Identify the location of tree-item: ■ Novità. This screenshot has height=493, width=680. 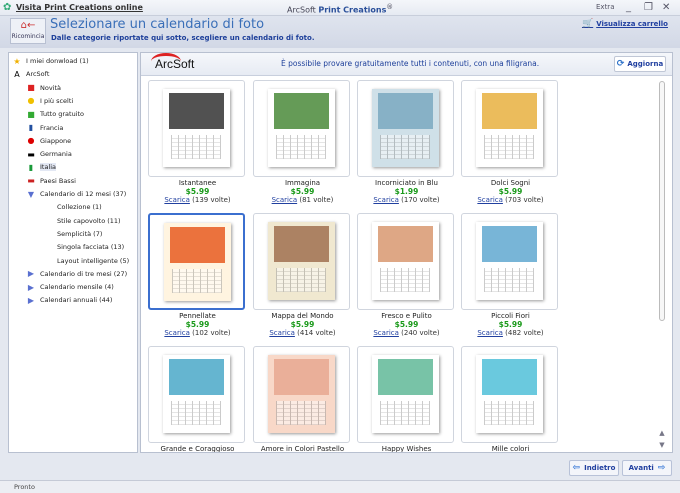
(43, 88).